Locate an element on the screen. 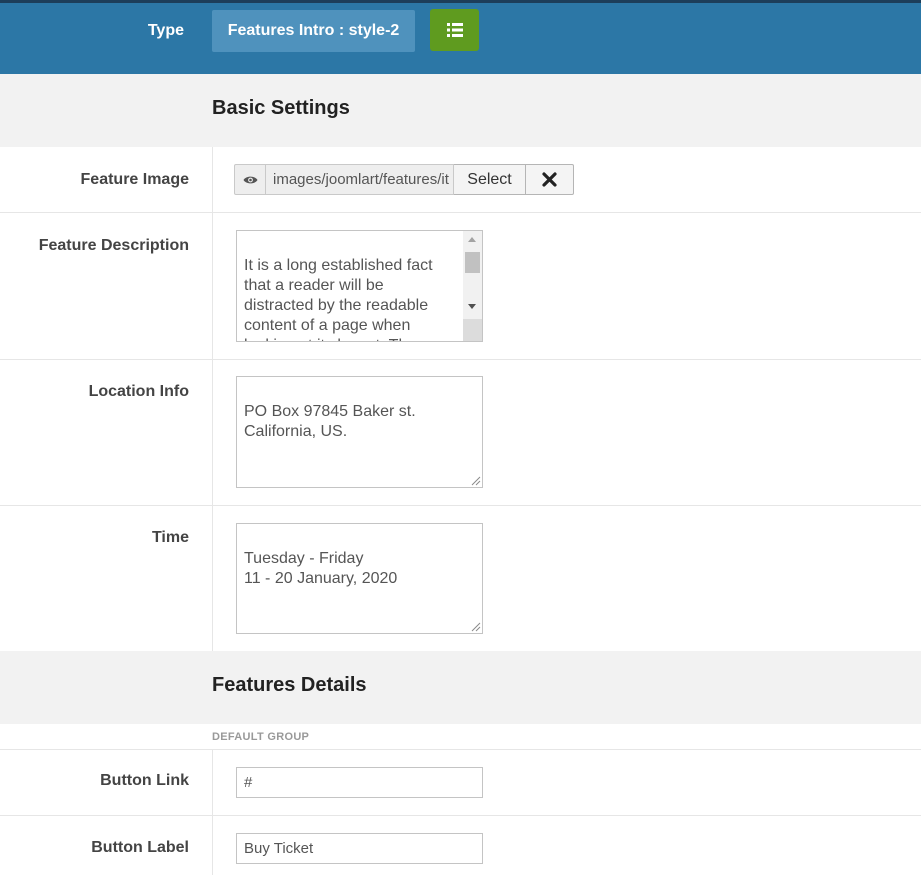  media-field: images/joomlart/features/it Select is located at coordinates (404, 179).